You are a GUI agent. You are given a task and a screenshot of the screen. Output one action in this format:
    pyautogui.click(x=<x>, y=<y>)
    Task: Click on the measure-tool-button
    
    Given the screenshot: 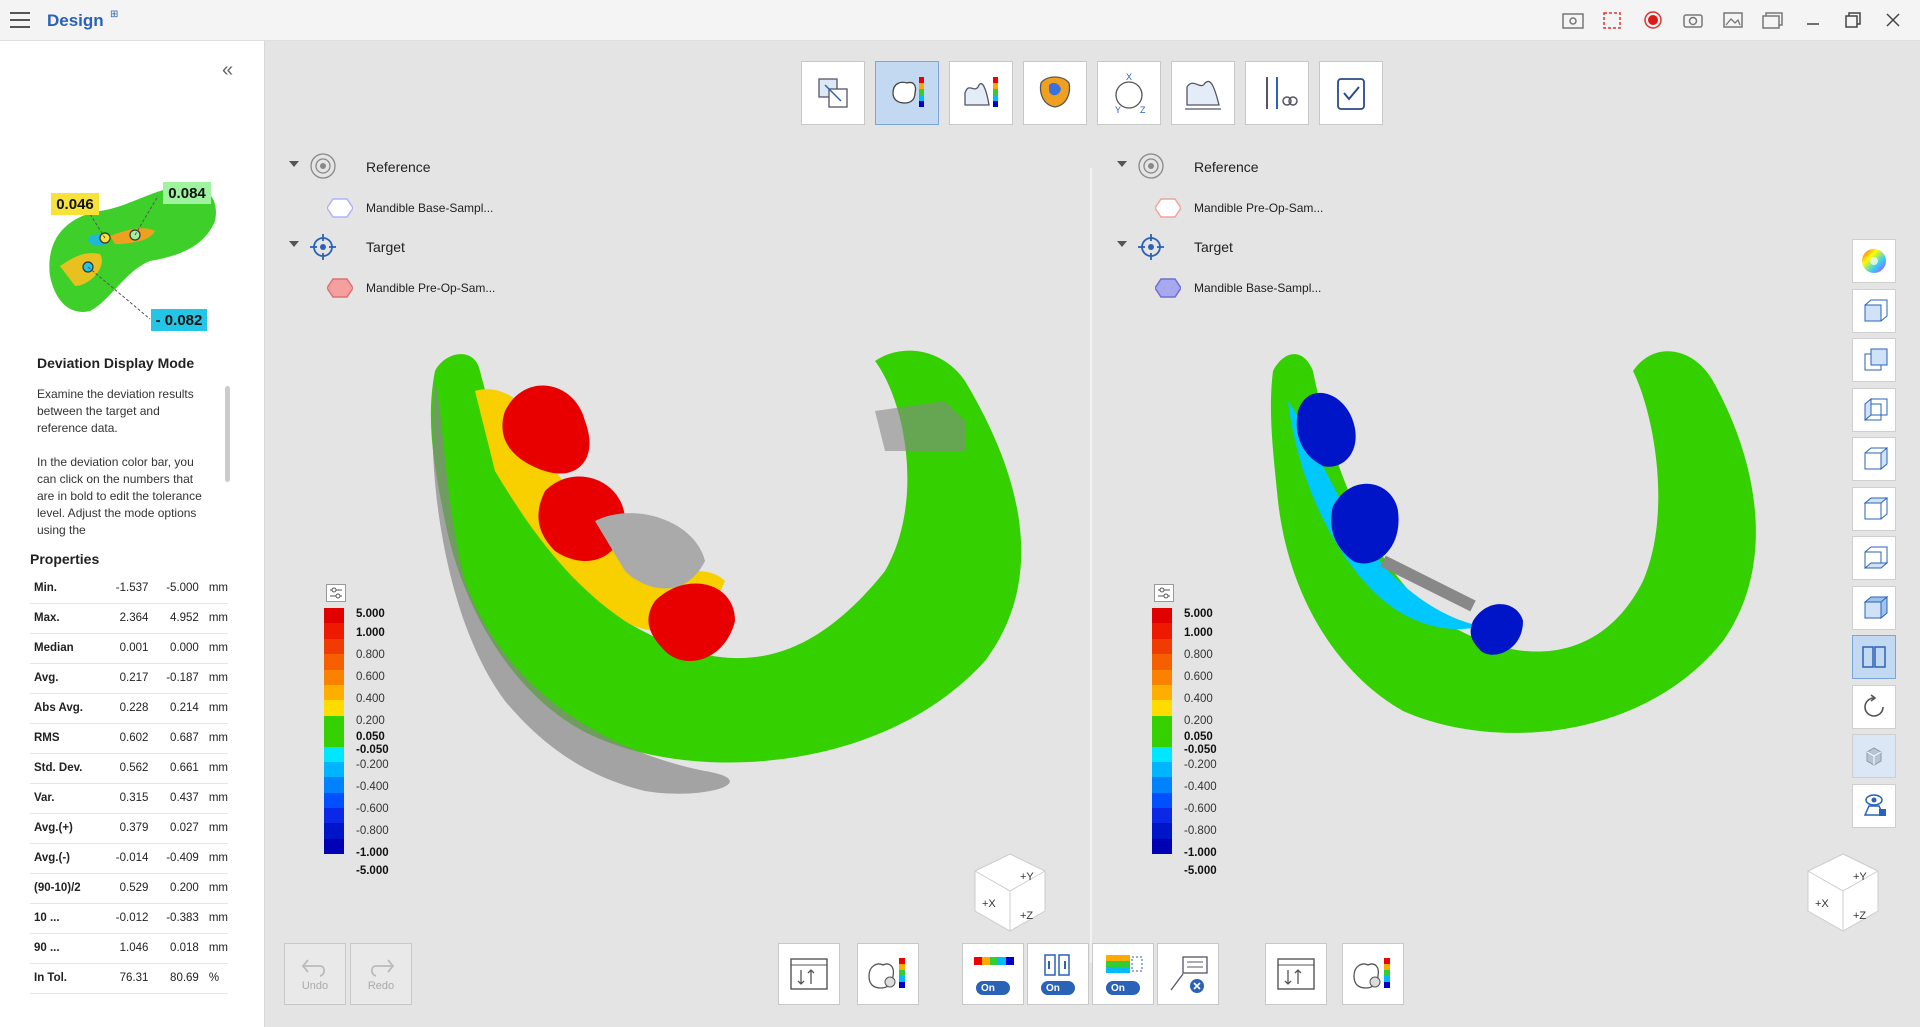 What is the action you would take?
    pyautogui.click(x=1203, y=93)
    